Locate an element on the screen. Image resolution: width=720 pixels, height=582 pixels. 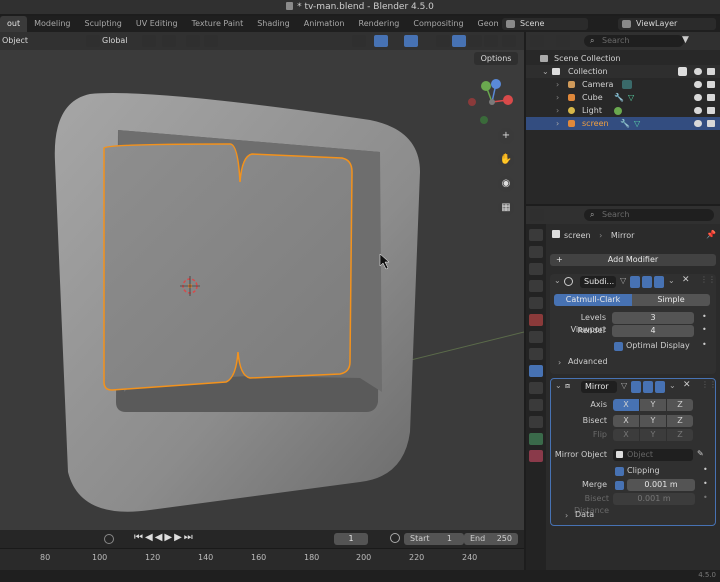
mirror-object-field: Object is located at coordinates (653, 455).